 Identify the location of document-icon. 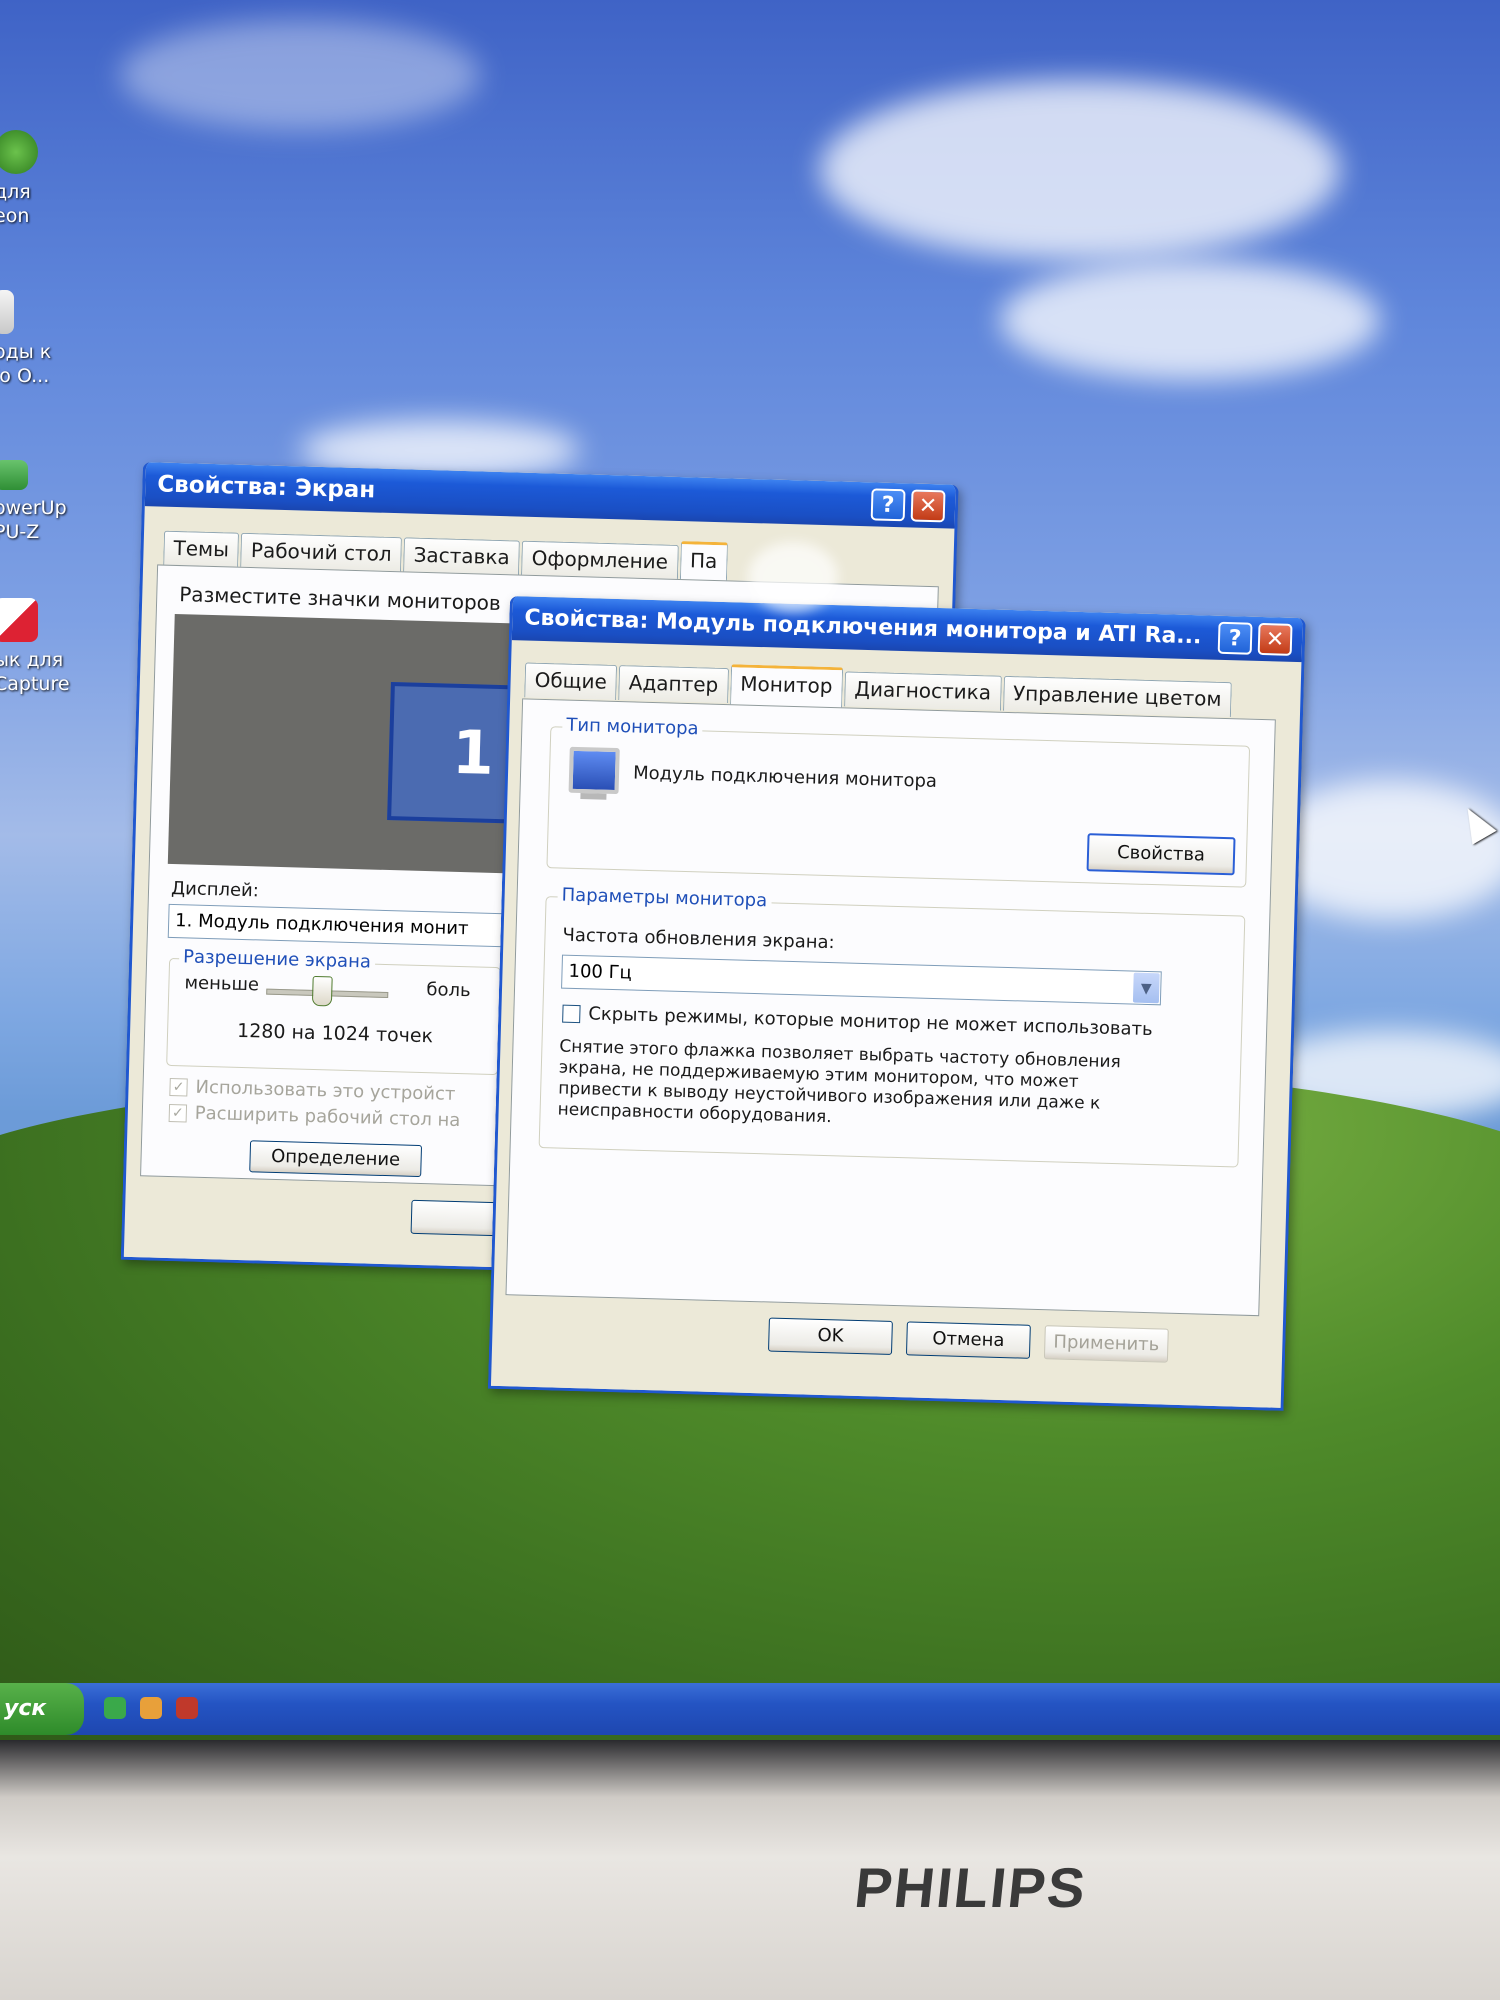
(7, 312).